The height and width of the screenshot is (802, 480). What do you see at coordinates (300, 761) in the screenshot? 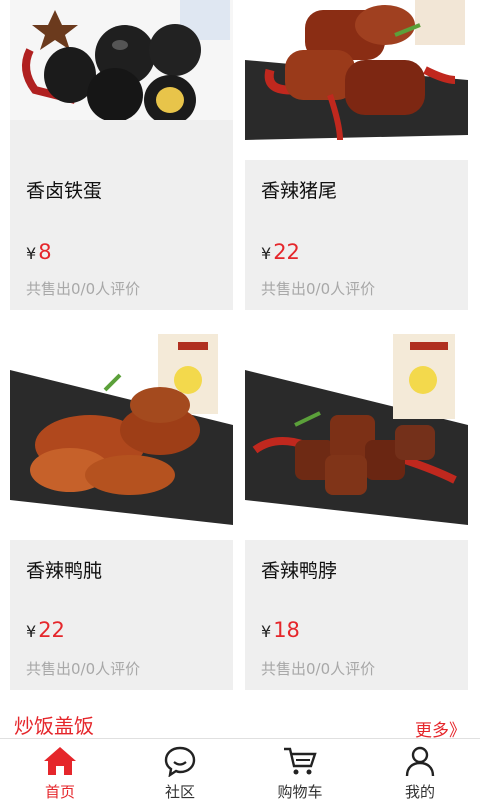
I see `cart-icon` at bounding box center [300, 761].